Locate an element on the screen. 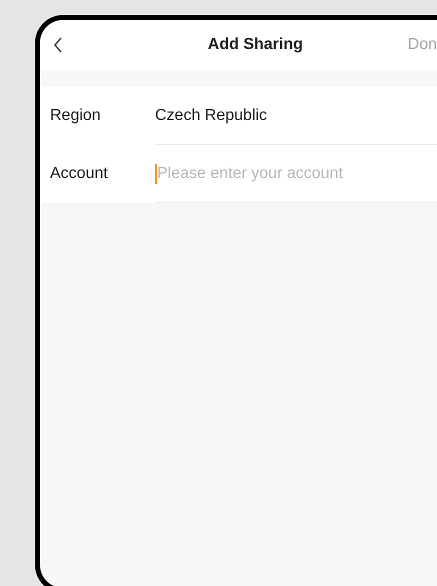  field-label: Account is located at coordinates (79, 174).